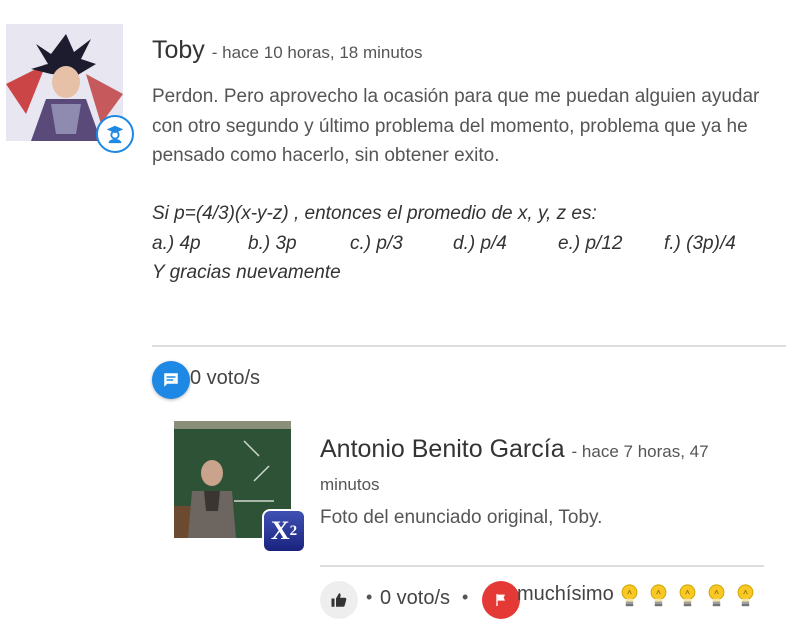 The height and width of the screenshot is (628, 800). What do you see at coordinates (590, 243) in the screenshot?
I see `option-e: e.) p/12` at bounding box center [590, 243].